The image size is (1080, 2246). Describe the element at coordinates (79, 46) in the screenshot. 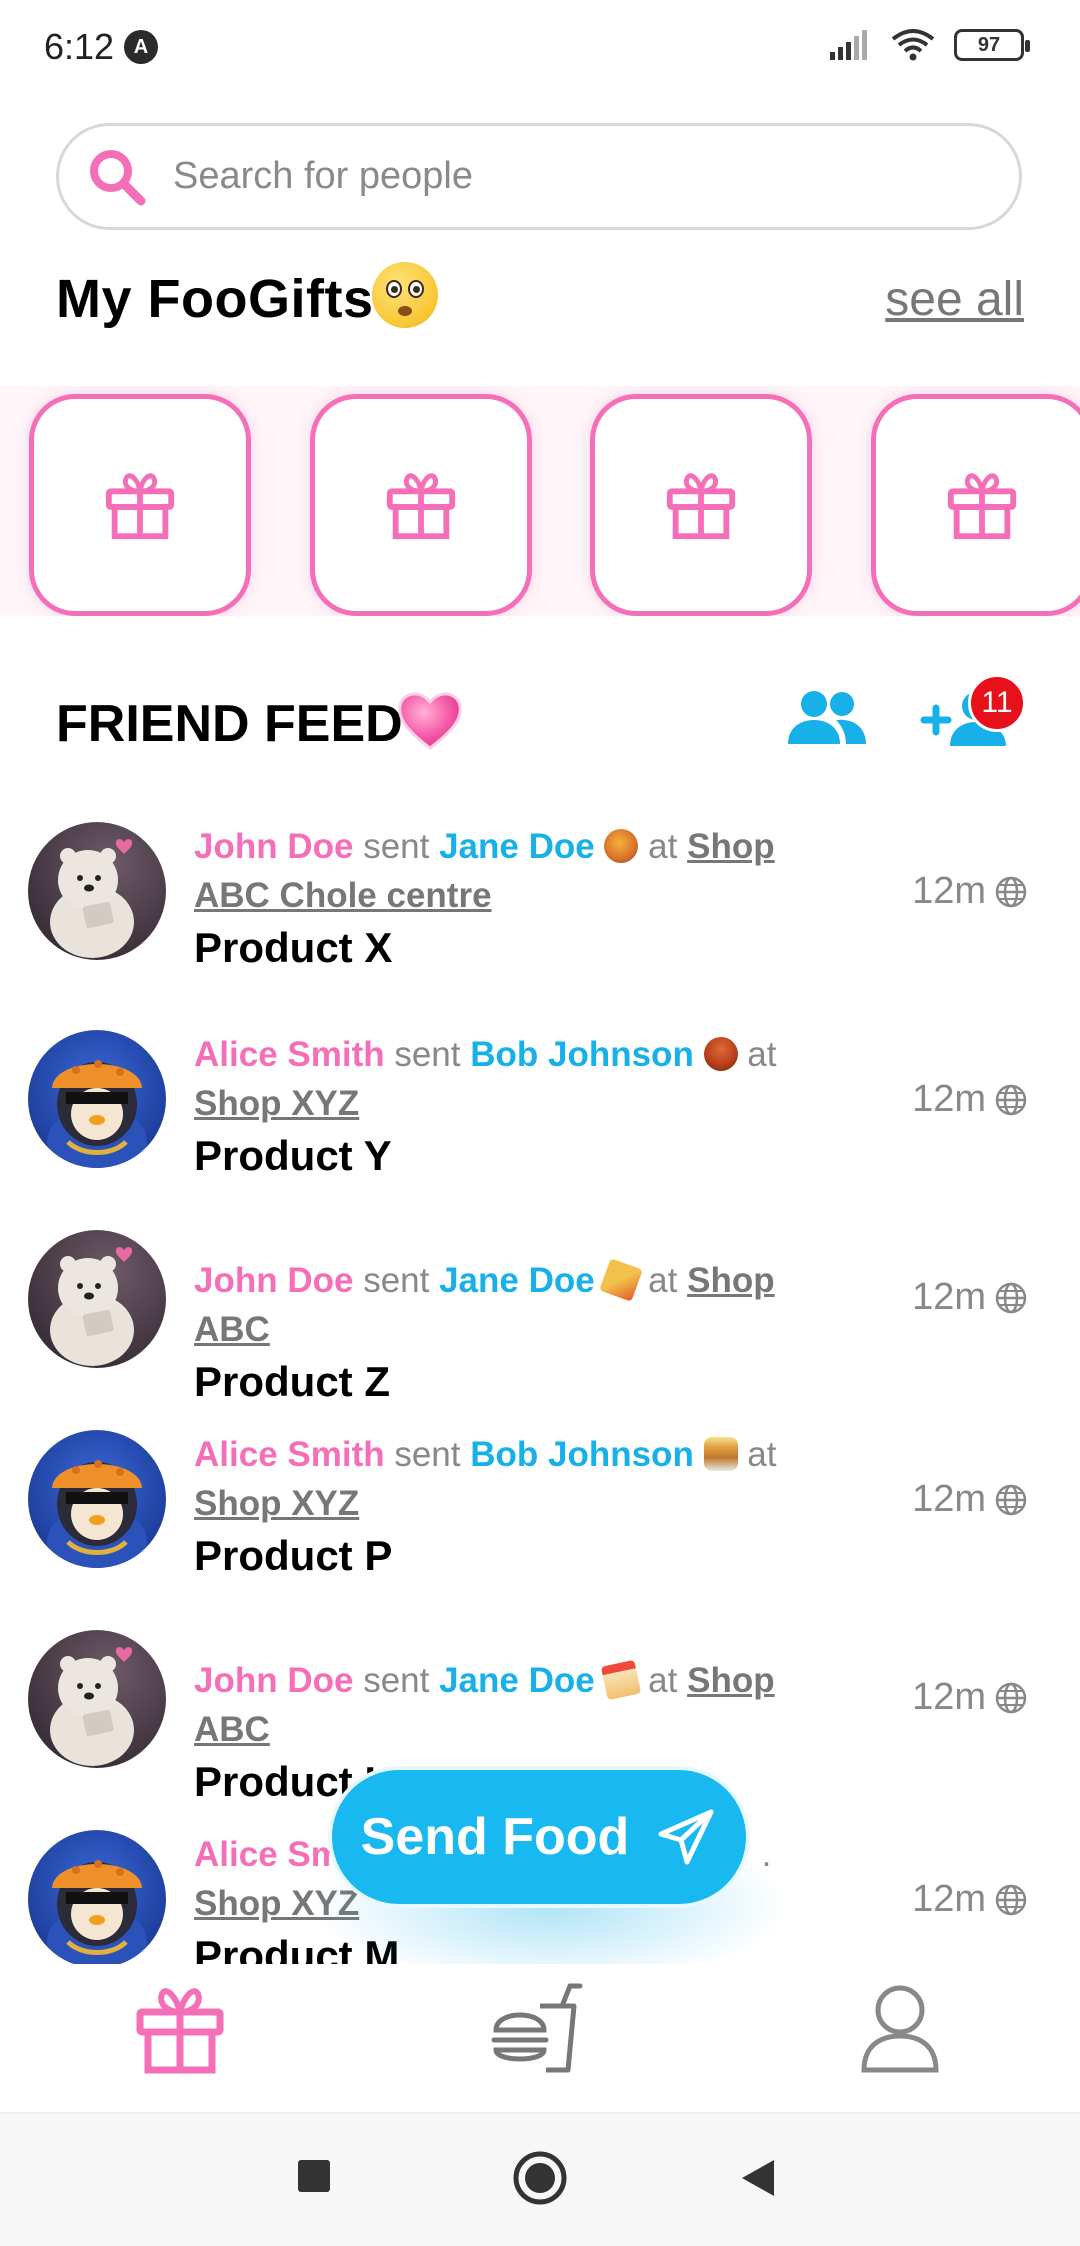

I see `status-time: 6:12` at that location.